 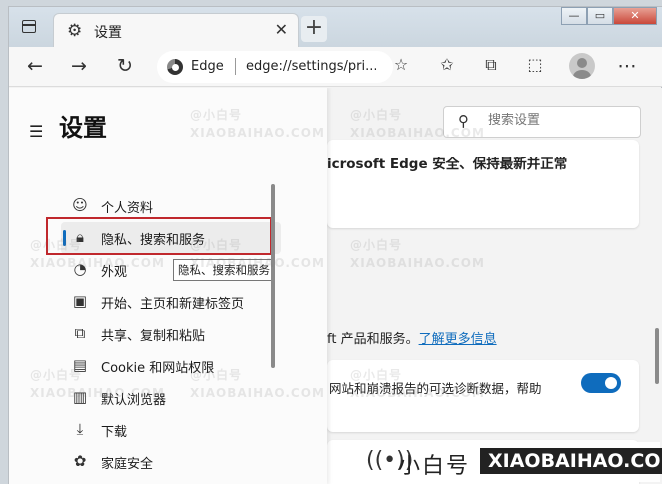 What do you see at coordinates (235, 66) in the screenshot?
I see `address-separator` at bounding box center [235, 66].